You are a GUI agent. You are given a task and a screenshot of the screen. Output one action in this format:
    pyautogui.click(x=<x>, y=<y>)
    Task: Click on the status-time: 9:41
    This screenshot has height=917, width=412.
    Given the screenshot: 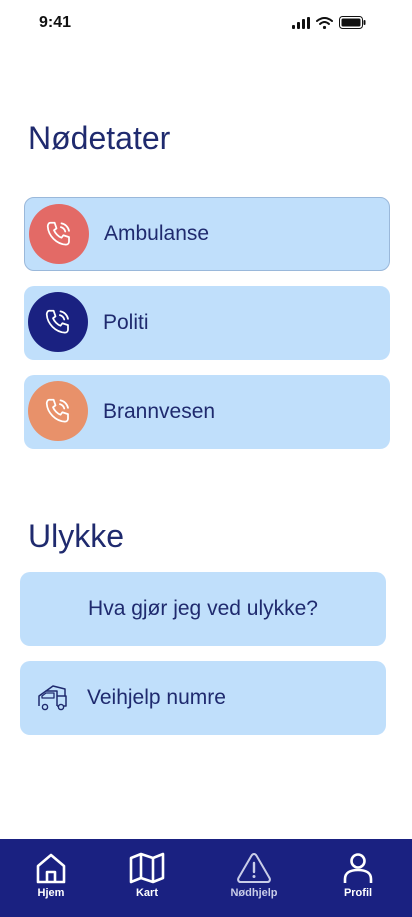 What is the action you would take?
    pyautogui.click(x=55, y=22)
    